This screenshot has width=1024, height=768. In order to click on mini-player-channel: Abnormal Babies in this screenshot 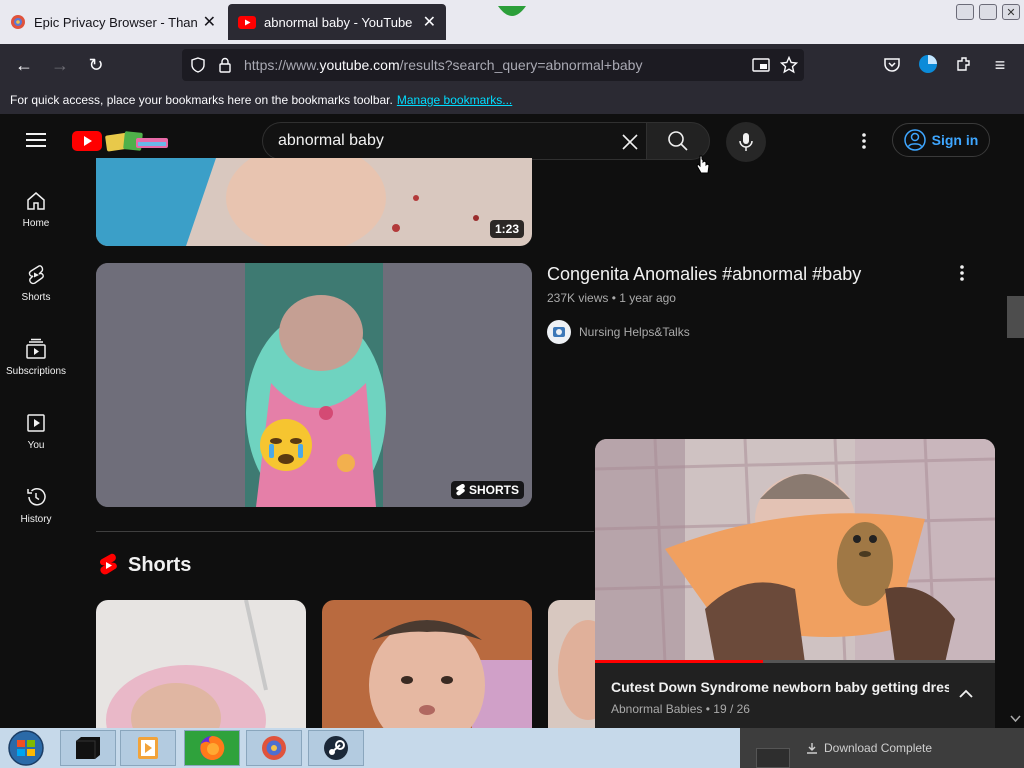, I will do `click(657, 709)`.